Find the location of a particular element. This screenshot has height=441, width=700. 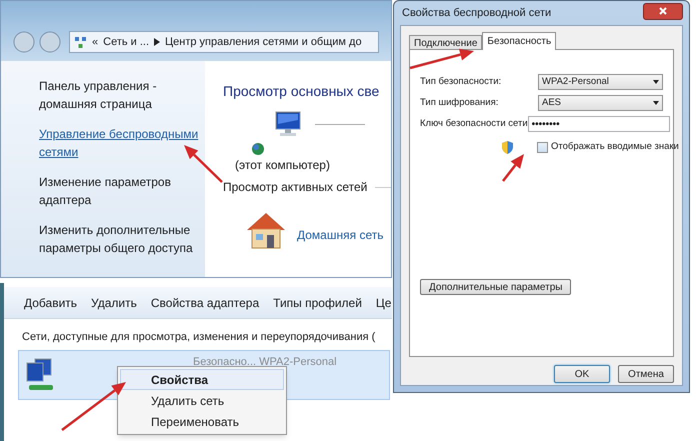

dropdown: AES is located at coordinates (600, 103).